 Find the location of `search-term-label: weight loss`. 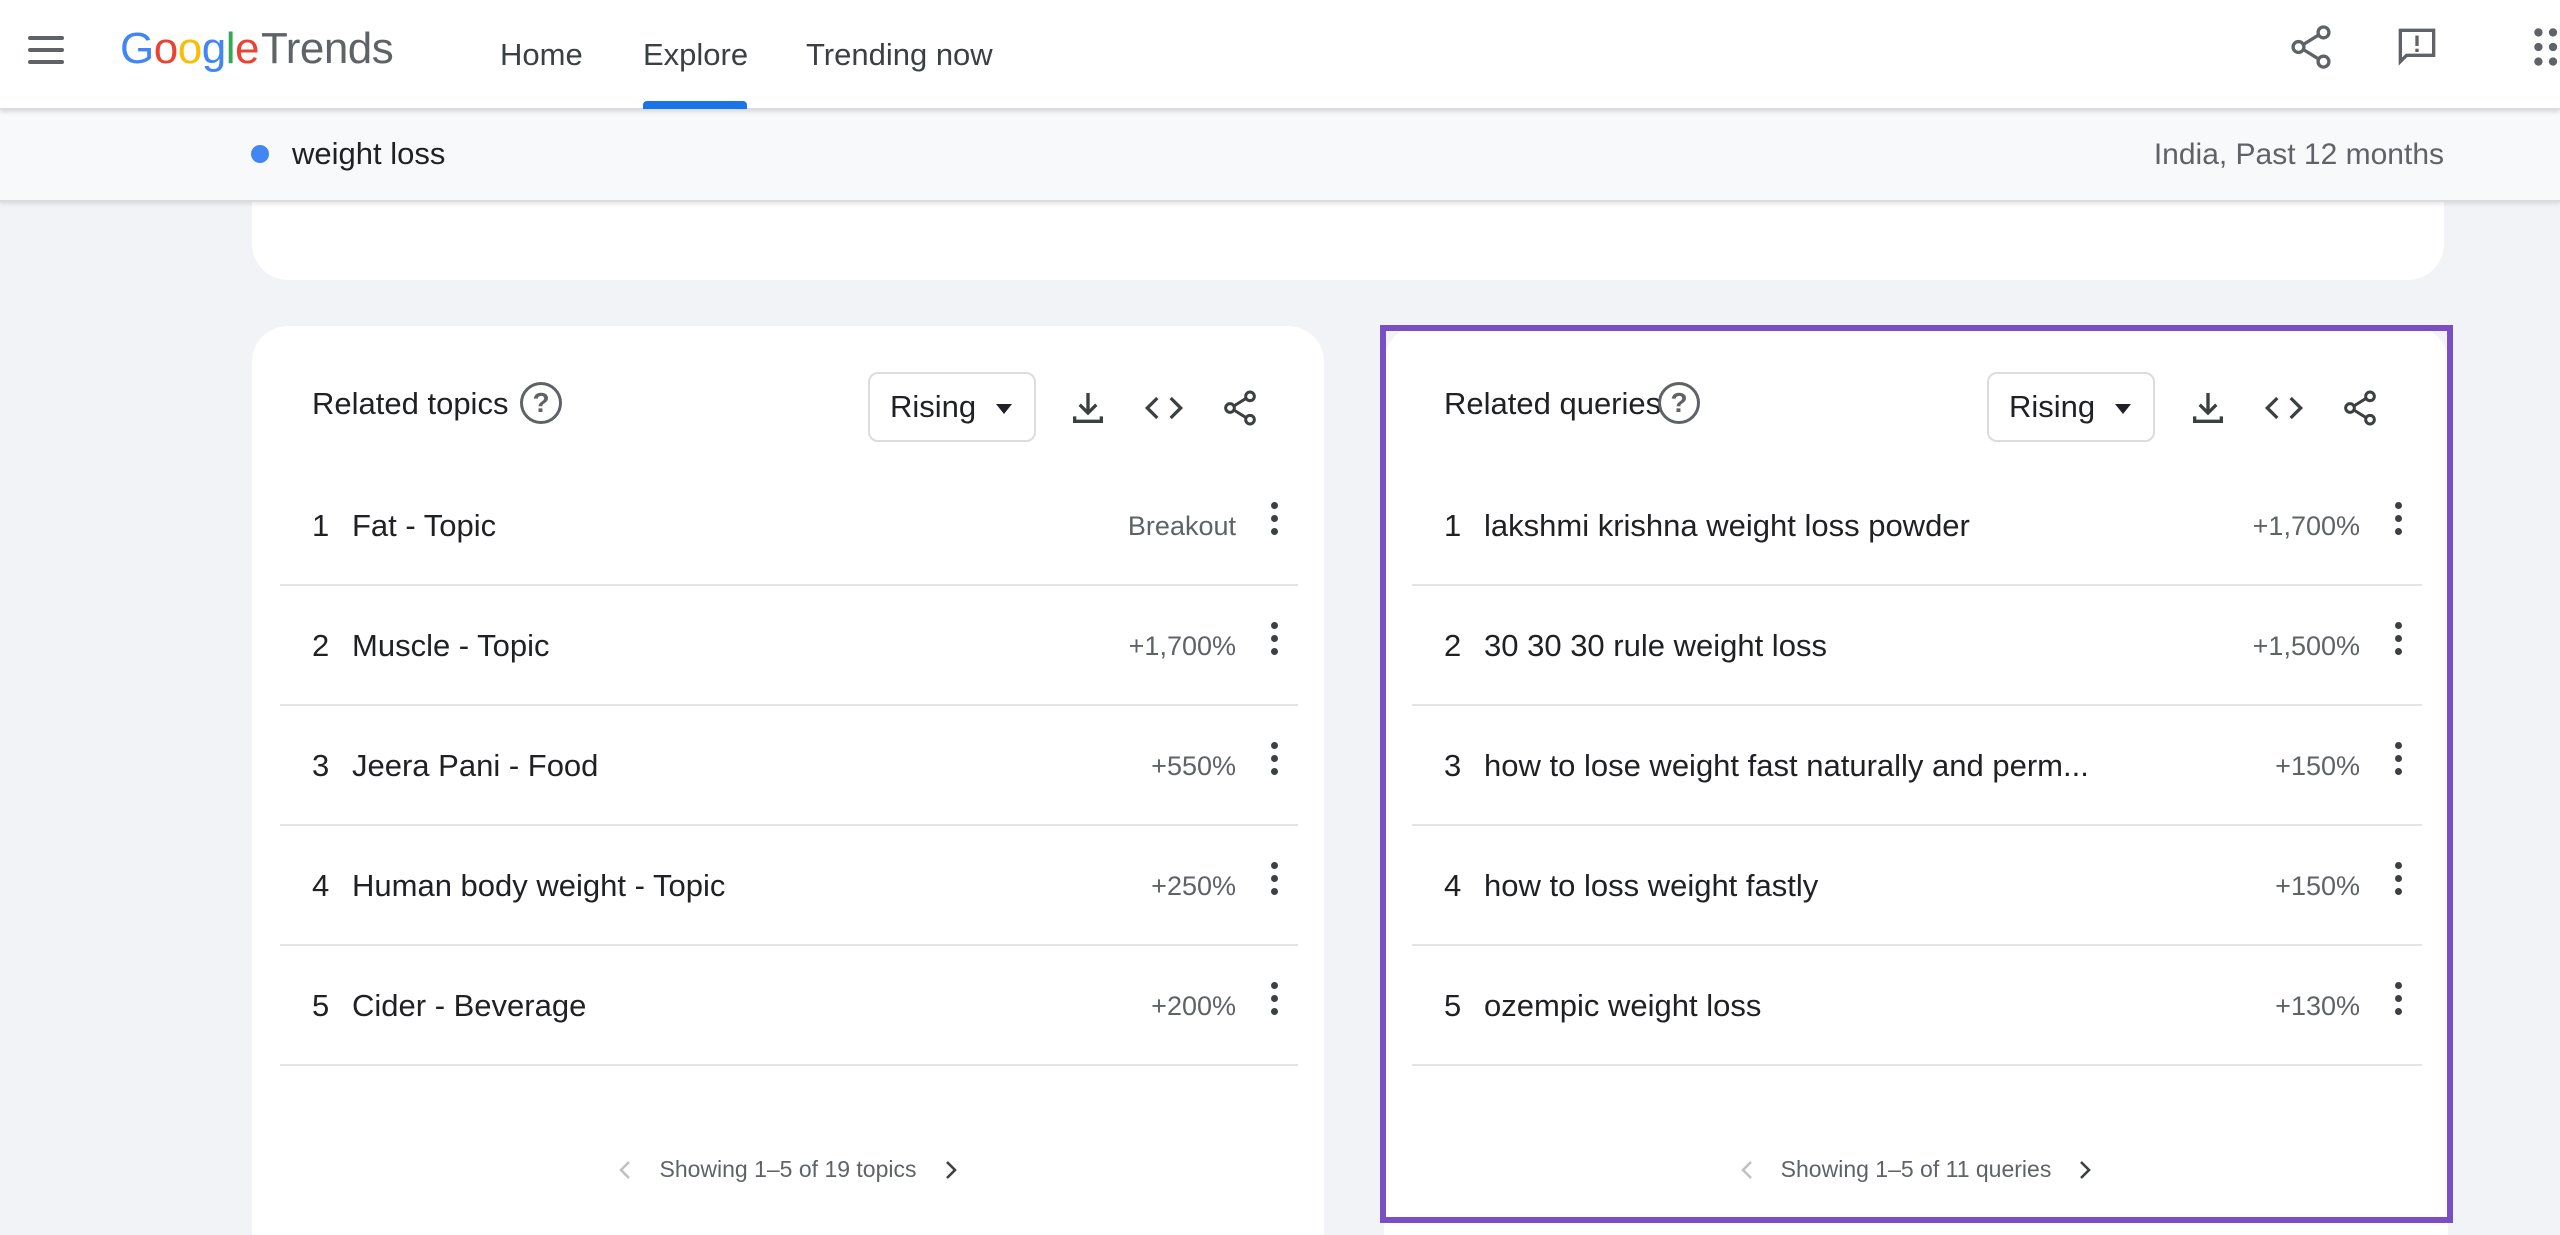

search-term-label: weight loss is located at coordinates (368, 154).